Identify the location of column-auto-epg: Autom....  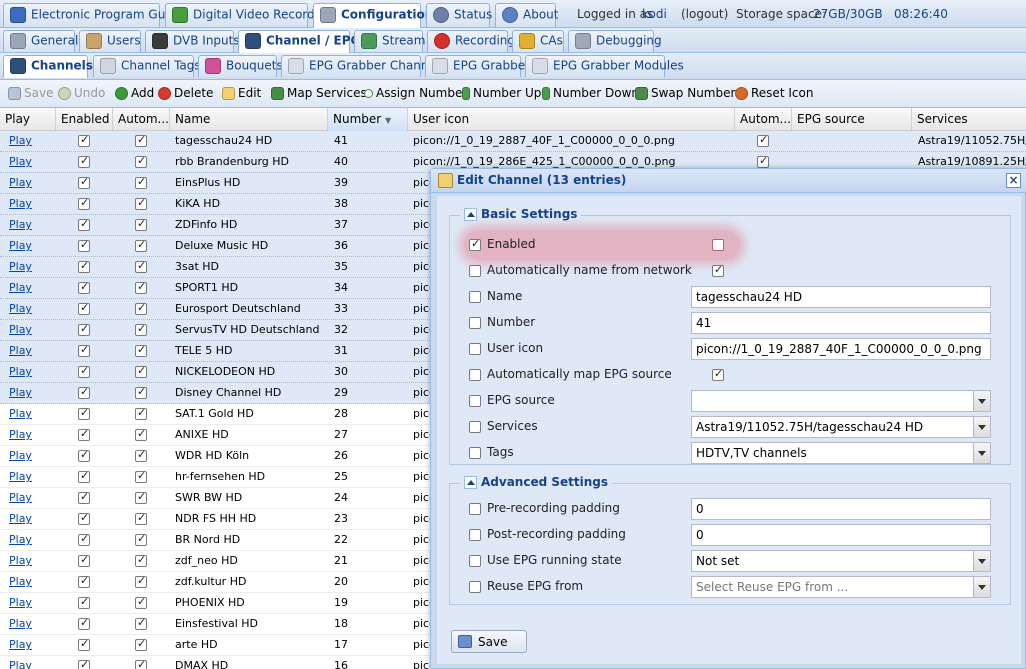
(763, 119).